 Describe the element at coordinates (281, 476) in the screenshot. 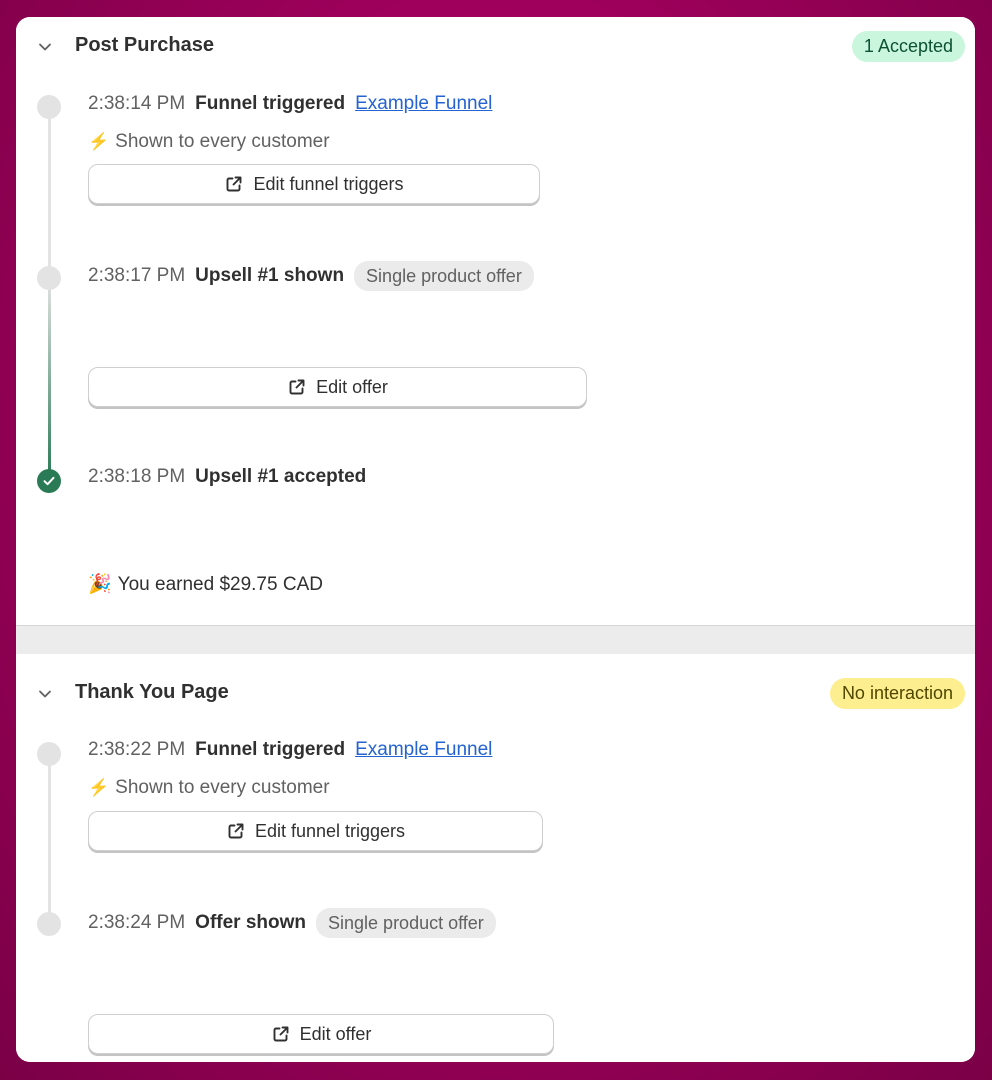

I see `event-label: Upsell #1 accepted` at that location.